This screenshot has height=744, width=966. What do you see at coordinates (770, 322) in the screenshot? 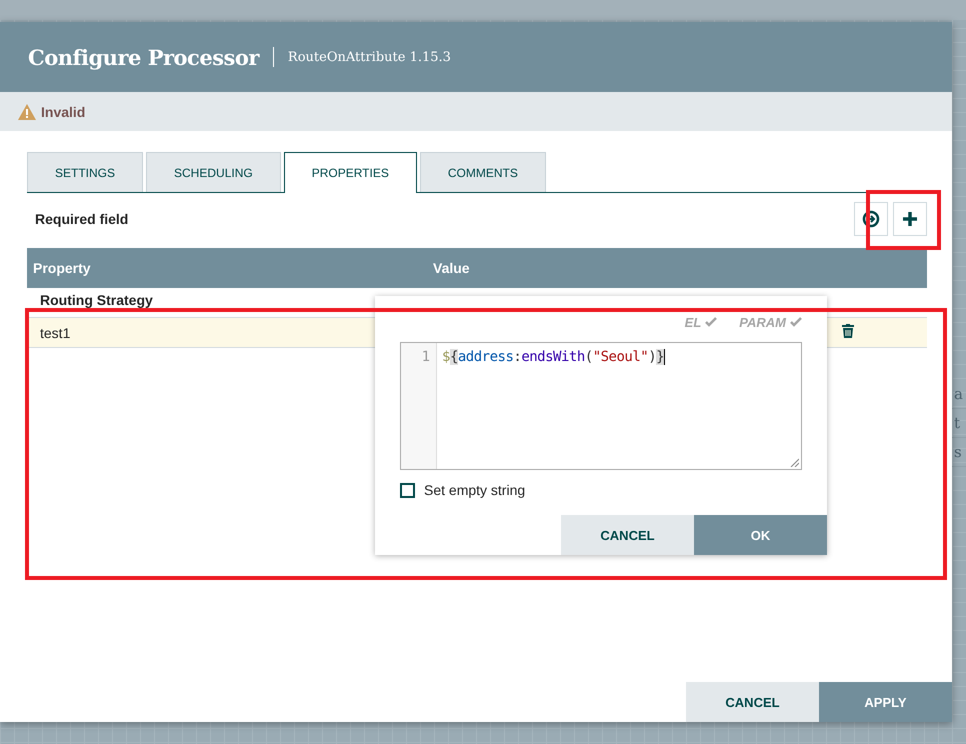
I see `flag-label: PARAM` at bounding box center [770, 322].